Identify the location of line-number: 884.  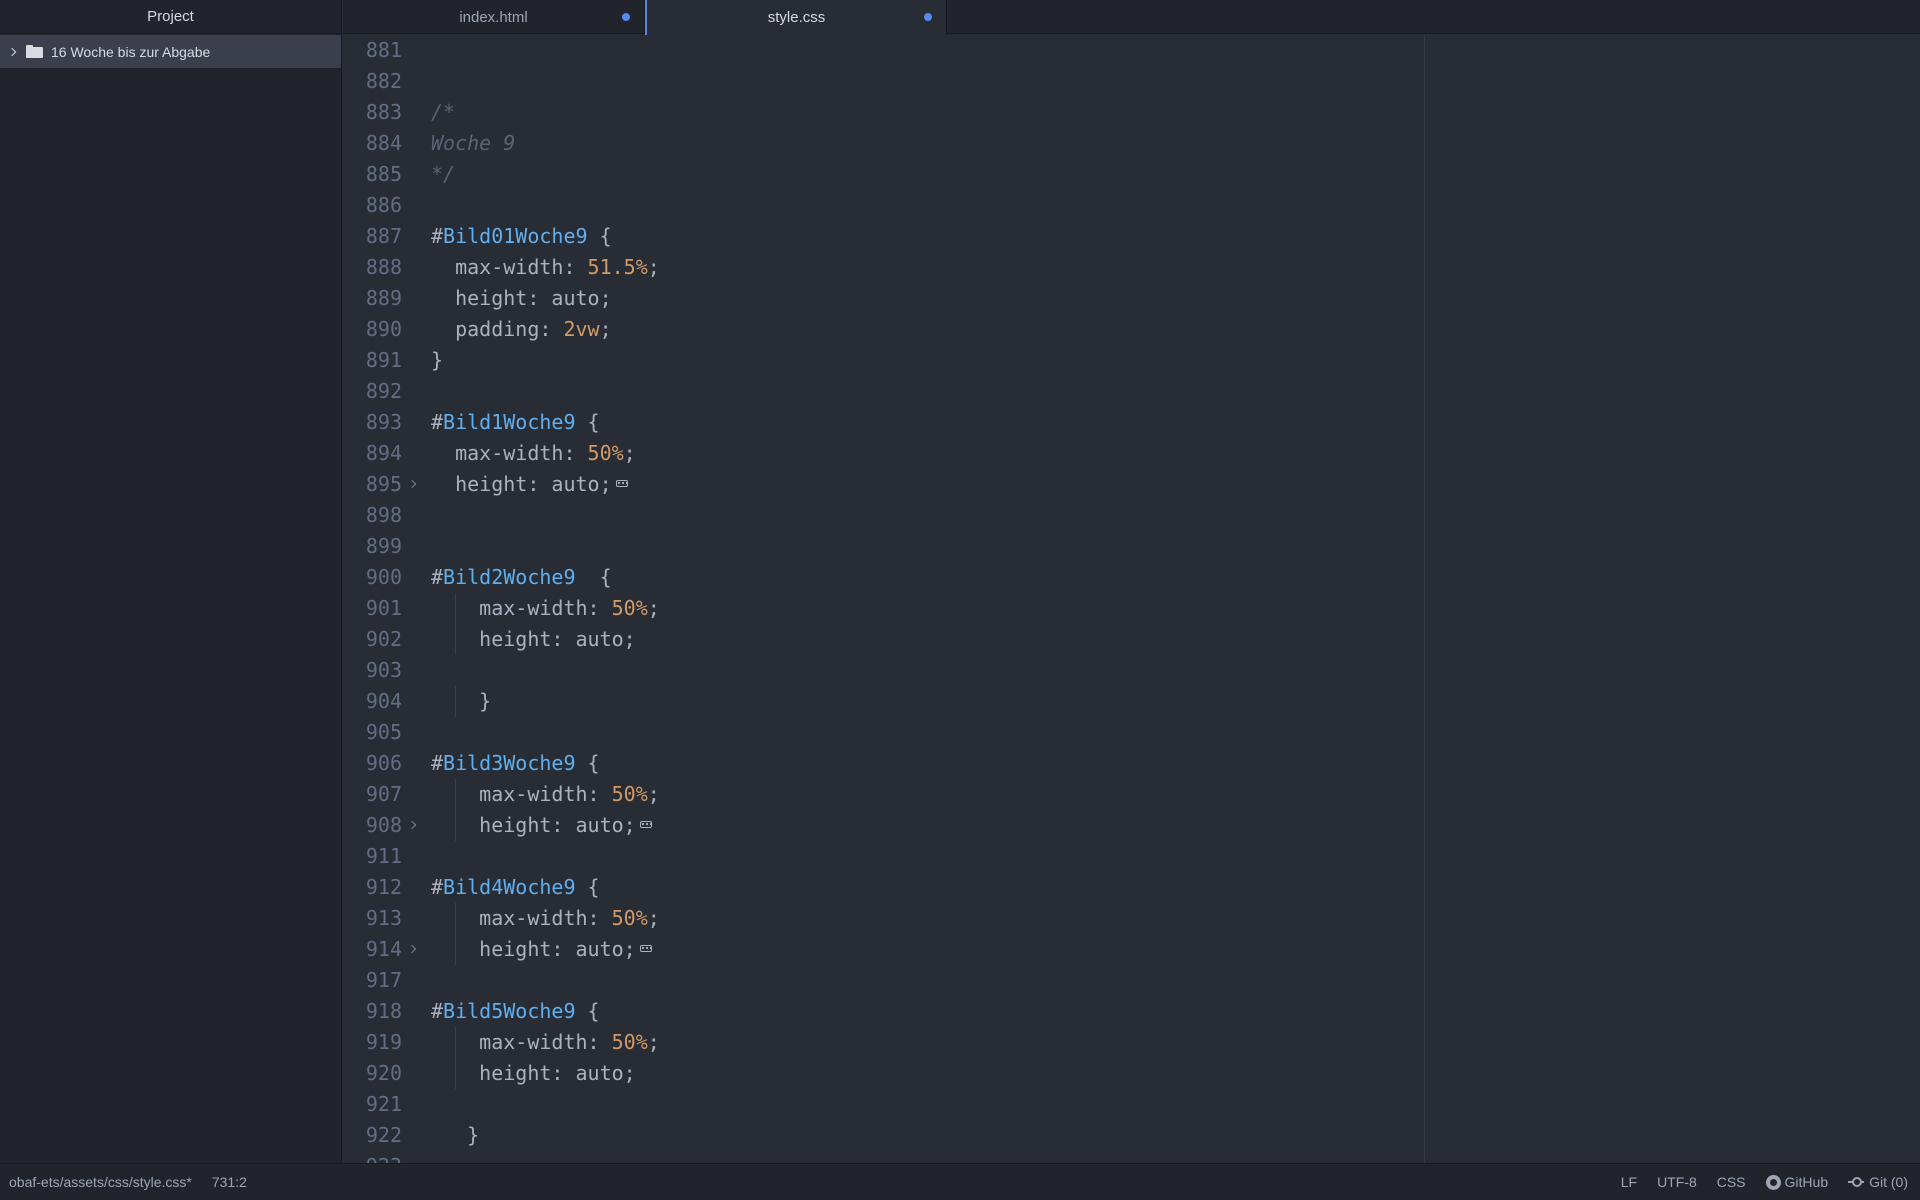
(372, 143).